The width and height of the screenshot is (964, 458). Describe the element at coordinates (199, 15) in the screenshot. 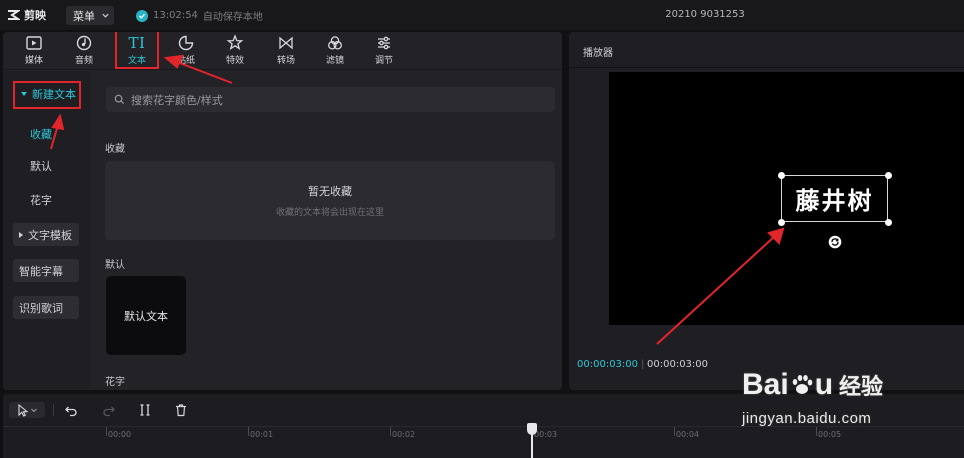

I see `autosave-status: 13:02:54 自动保存本地` at that location.